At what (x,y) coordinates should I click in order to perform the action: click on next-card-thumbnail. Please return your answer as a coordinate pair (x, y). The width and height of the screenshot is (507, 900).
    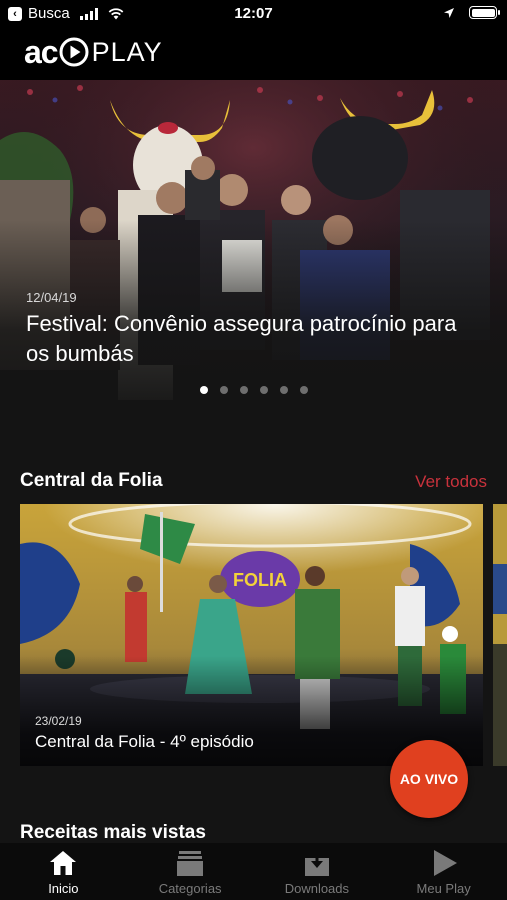
    Looking at the image, I should click on (500, 635).